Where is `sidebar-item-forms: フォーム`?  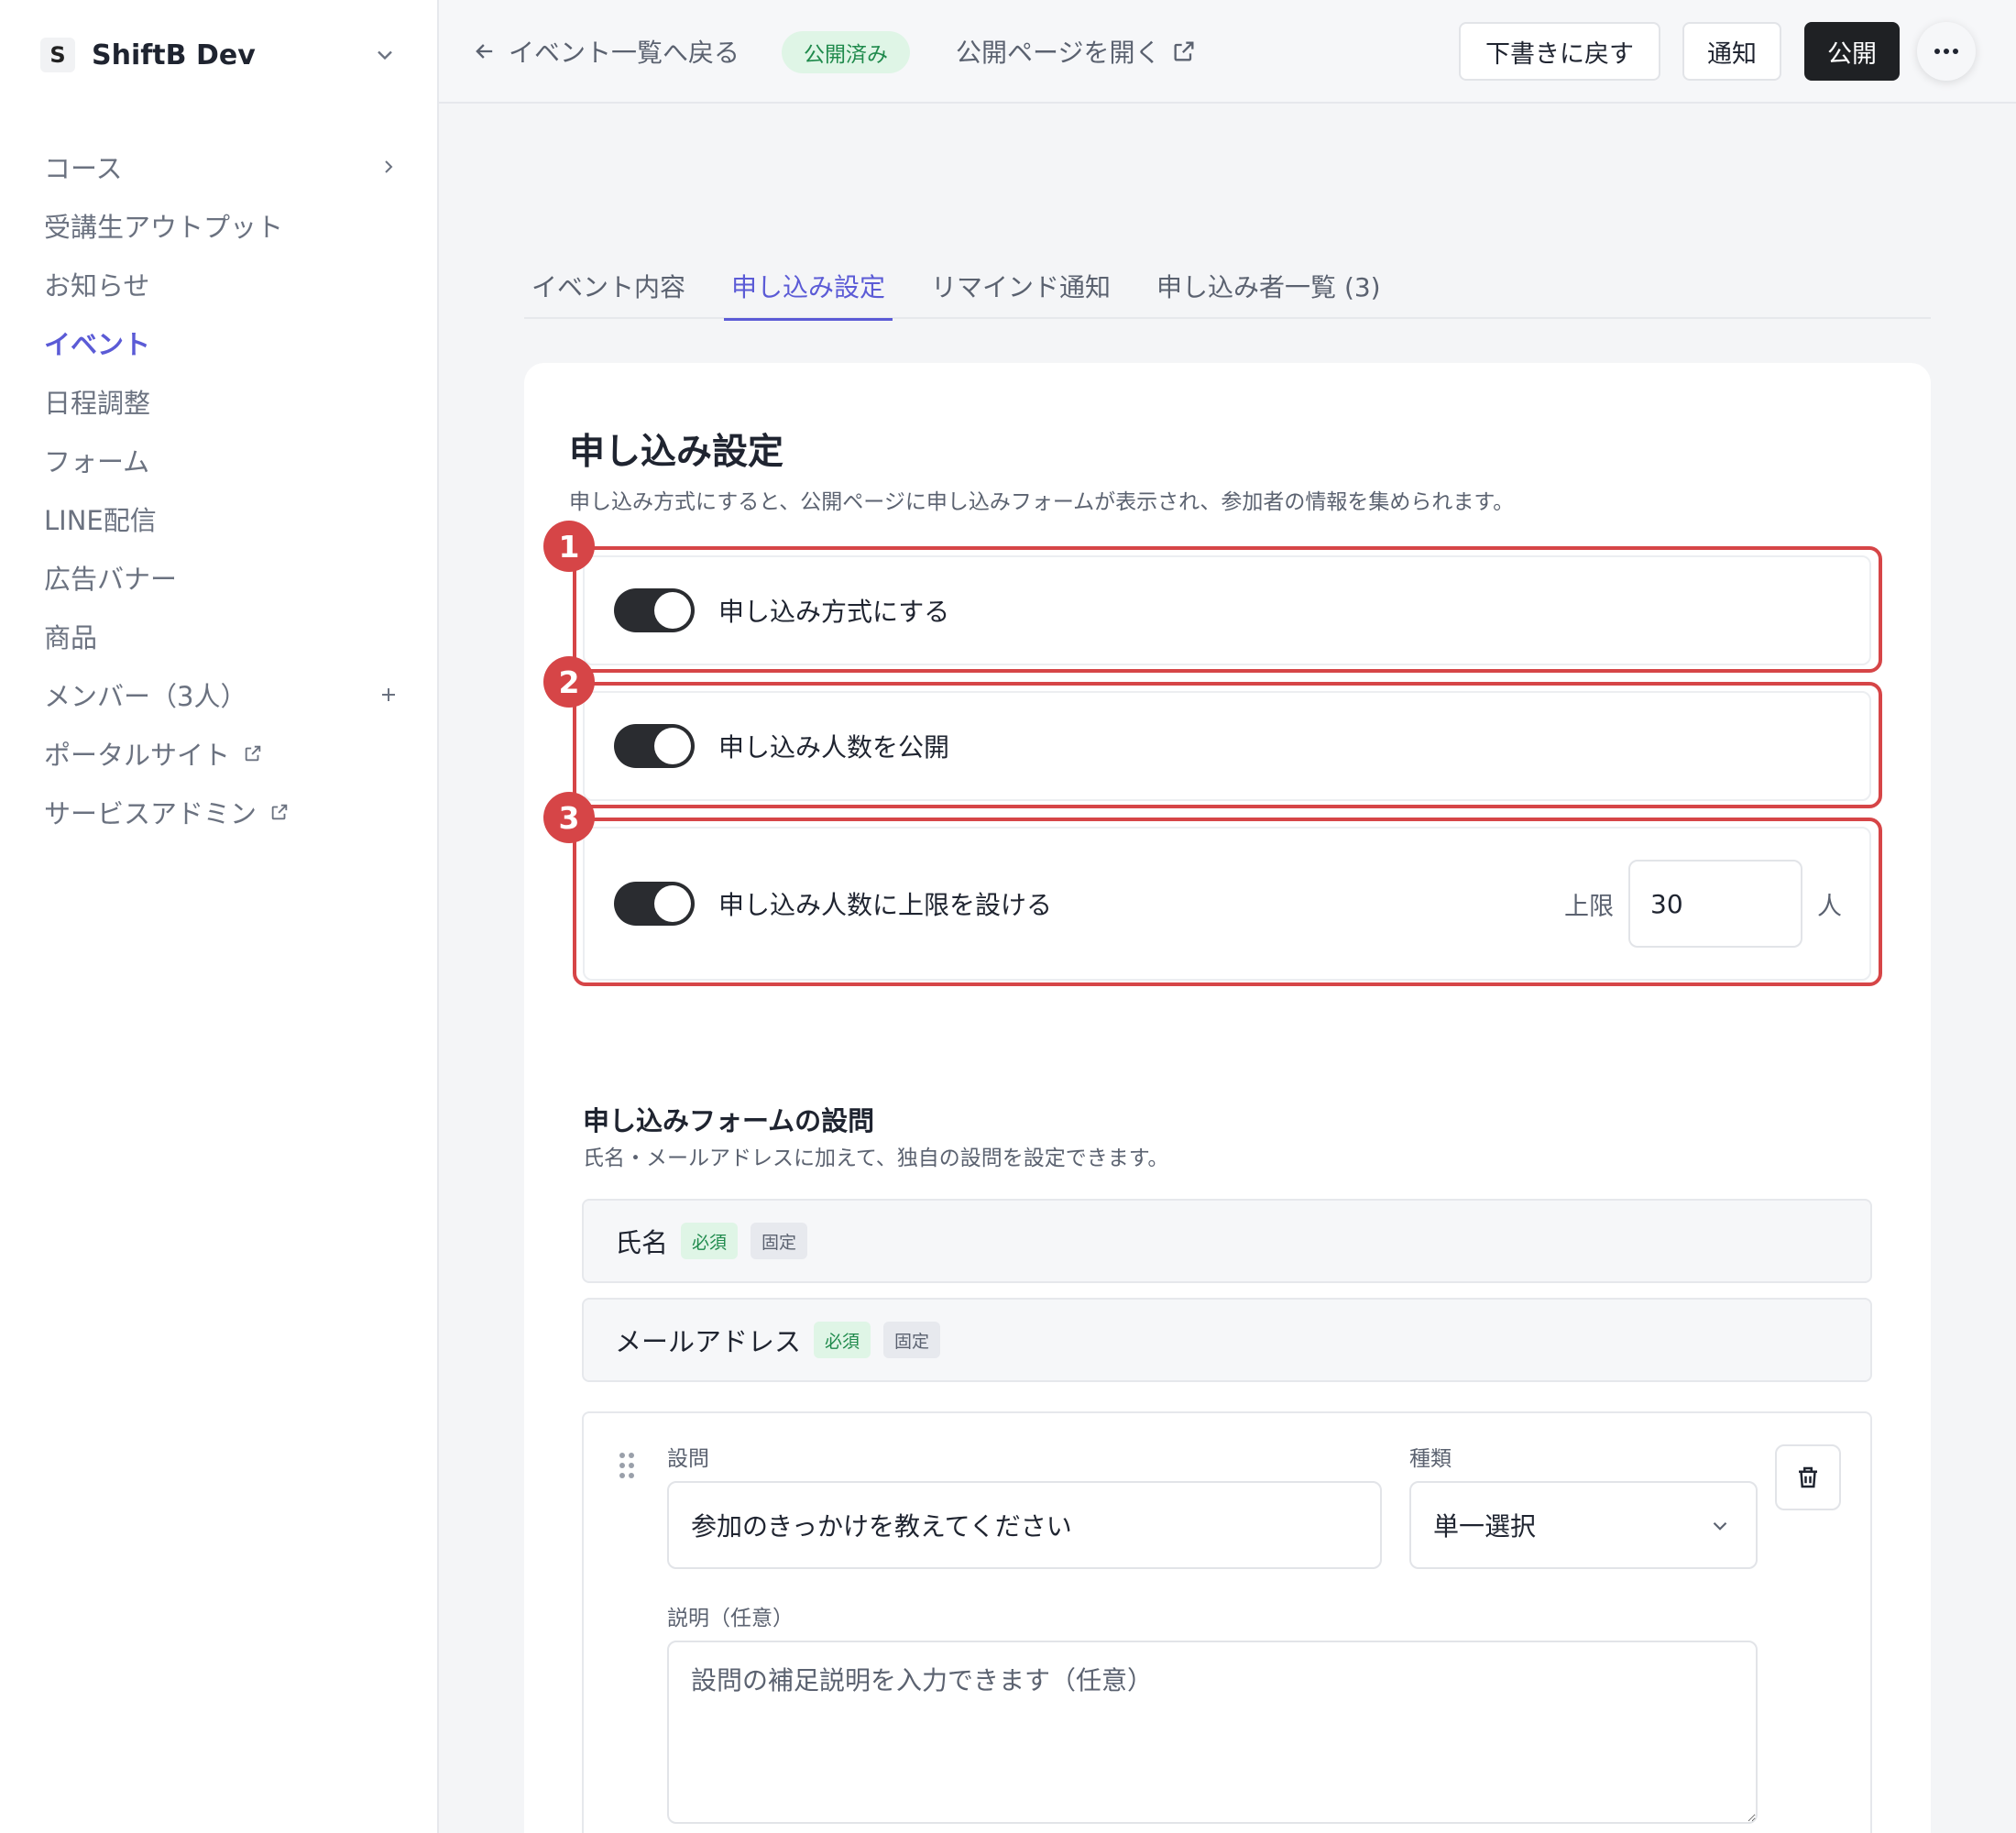
sidebar-item-forms: フォーム is located at coordinates (222, 460).